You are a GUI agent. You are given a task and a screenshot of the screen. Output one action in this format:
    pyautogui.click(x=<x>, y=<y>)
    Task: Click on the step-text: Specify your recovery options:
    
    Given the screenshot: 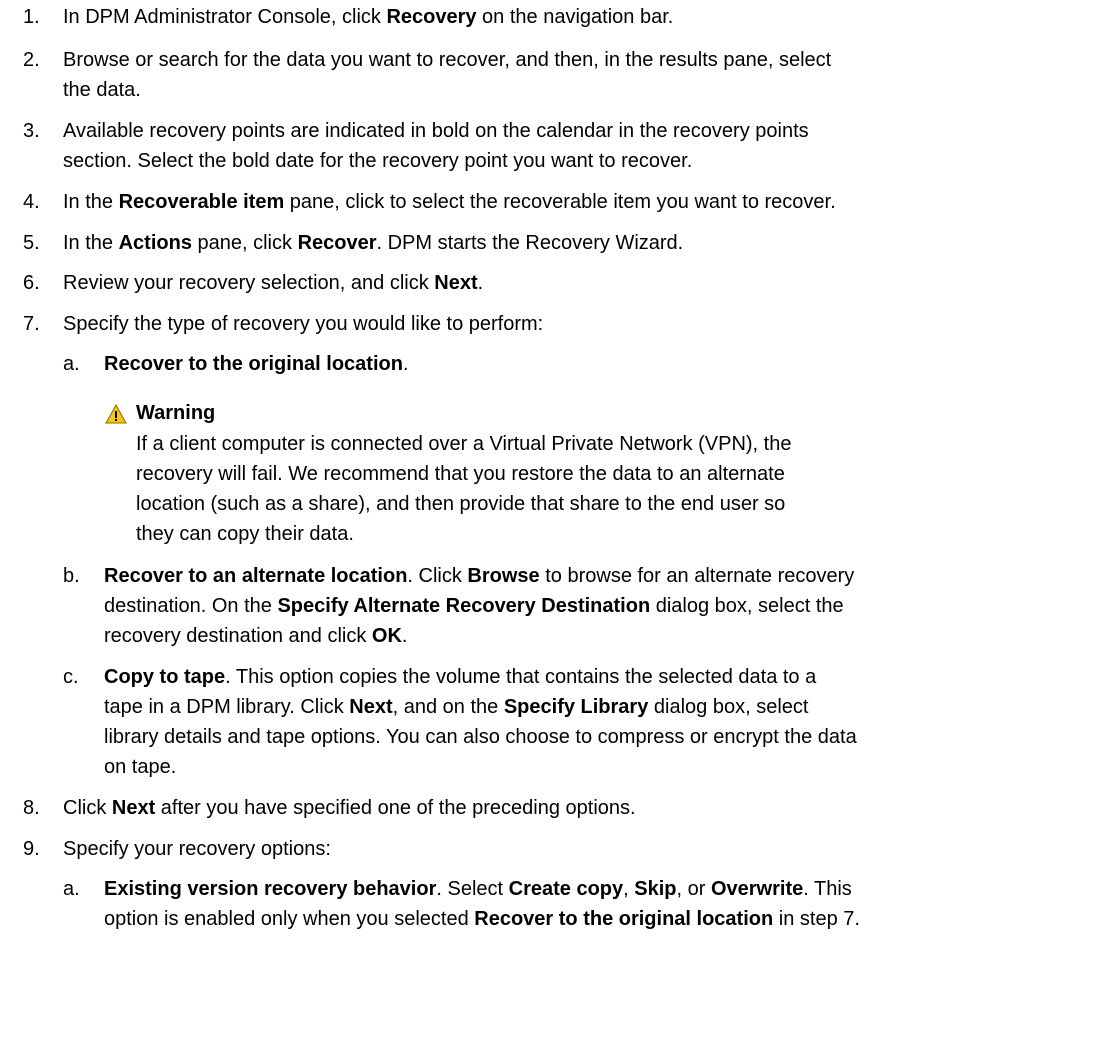 What is the action you would take?
    pyautogui.click(x=197, y=849)
    